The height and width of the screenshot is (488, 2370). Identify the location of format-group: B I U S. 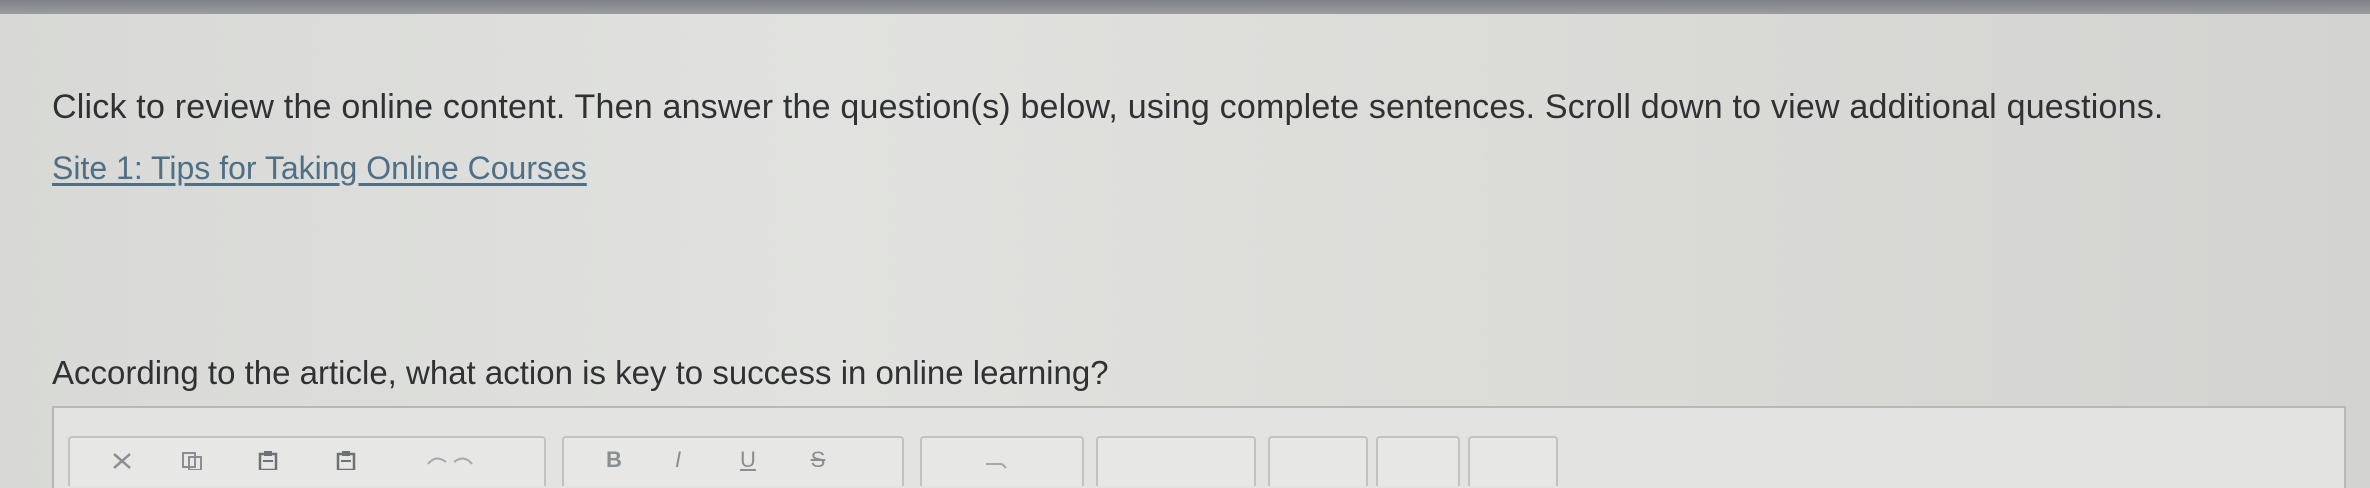
(733, 461).